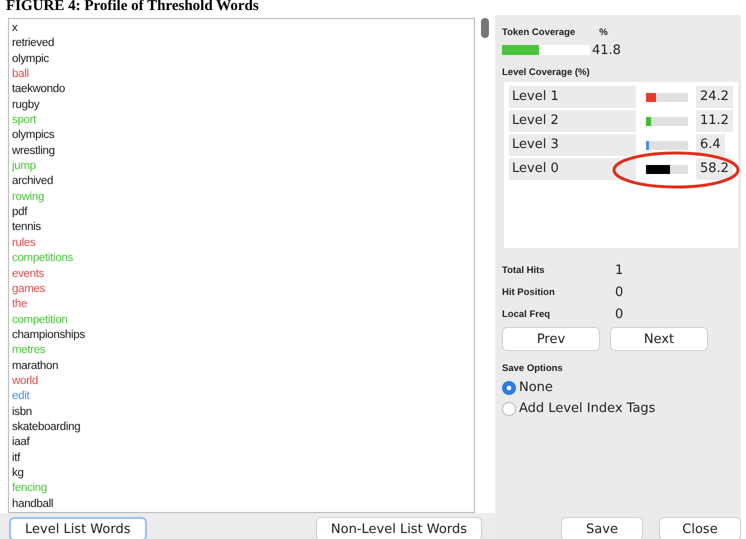 This screenshot has height=539, width=746. Describe the element at coordinates (714, 121) in the screenshot. I see `level-value: 11.2` at that location.